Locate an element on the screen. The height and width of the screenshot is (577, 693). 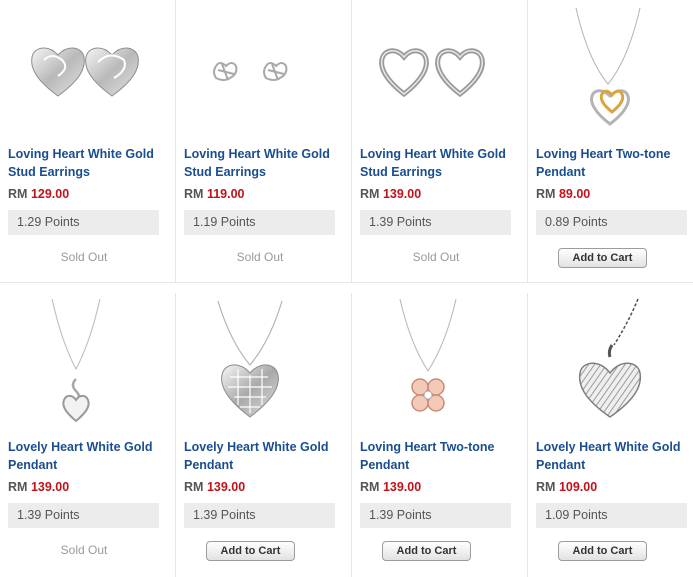
points-badge: 0.89 Points is located at coordinates (611, 222).